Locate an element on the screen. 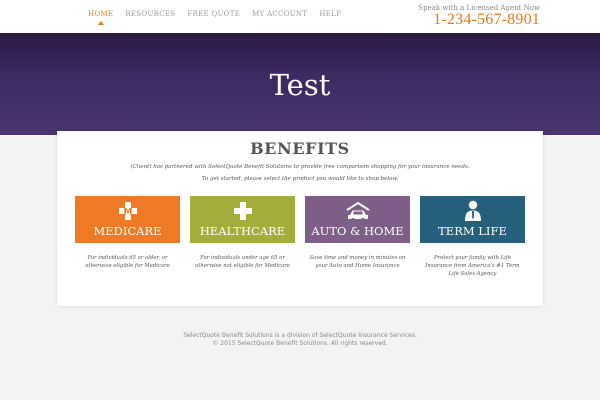  benefits-title: BENEFITS is located at coordinates (300, 148).